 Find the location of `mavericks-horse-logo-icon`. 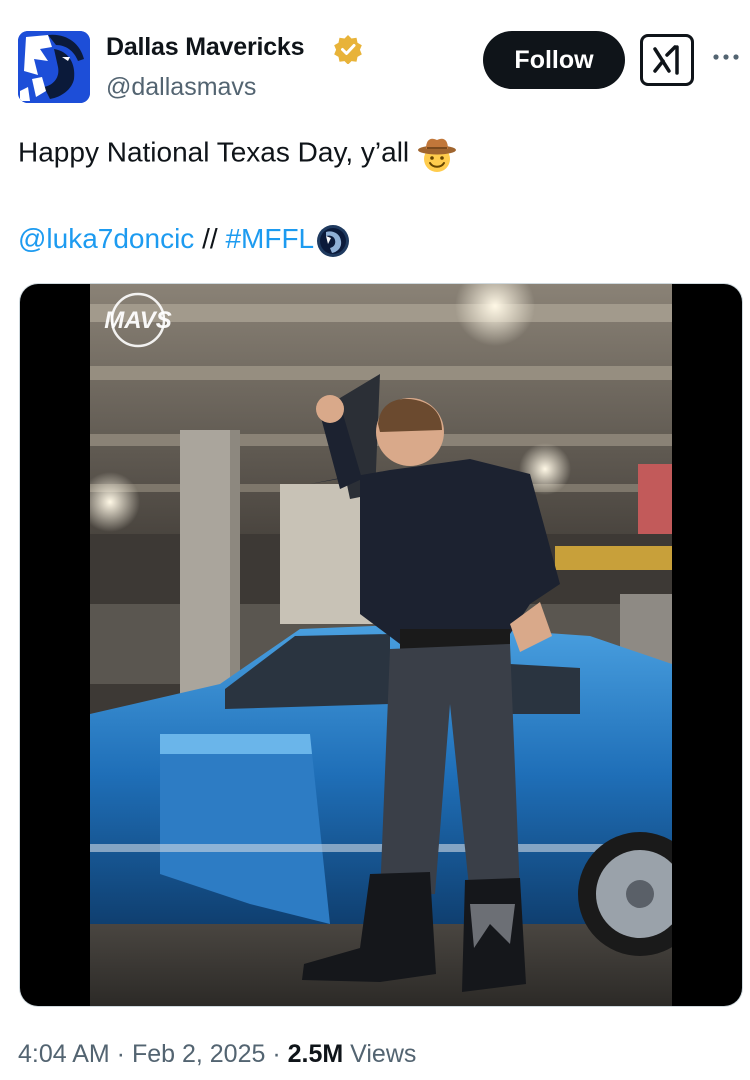

mavericks-horse-logo-icon is located at coordinates (54, 67).